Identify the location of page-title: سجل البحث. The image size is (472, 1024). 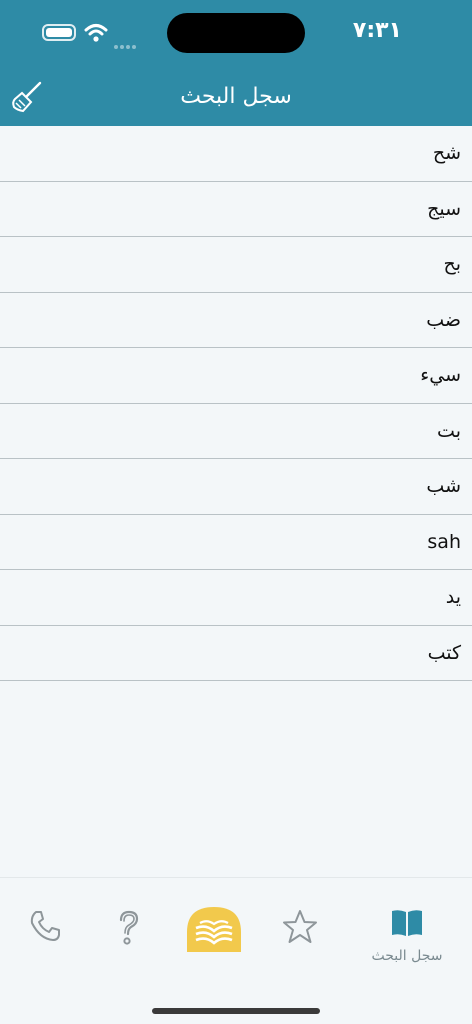
(236, 96).